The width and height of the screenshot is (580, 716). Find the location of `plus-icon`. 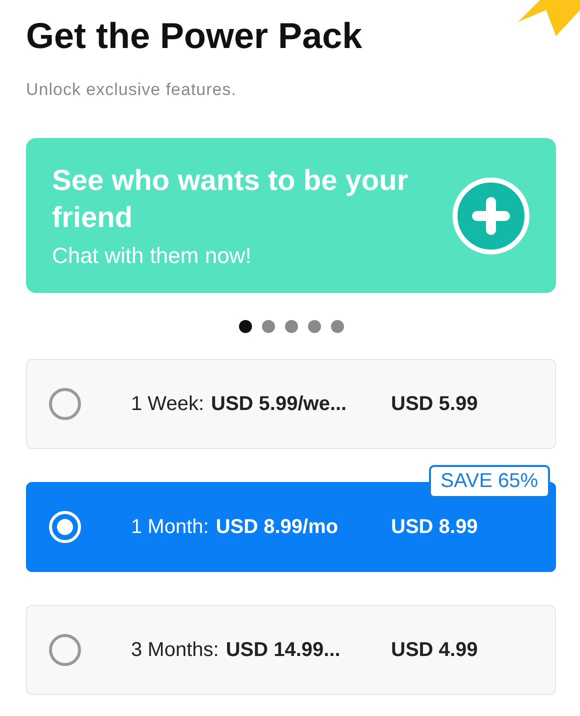

plus-icon is located at coordinates (491, 215).